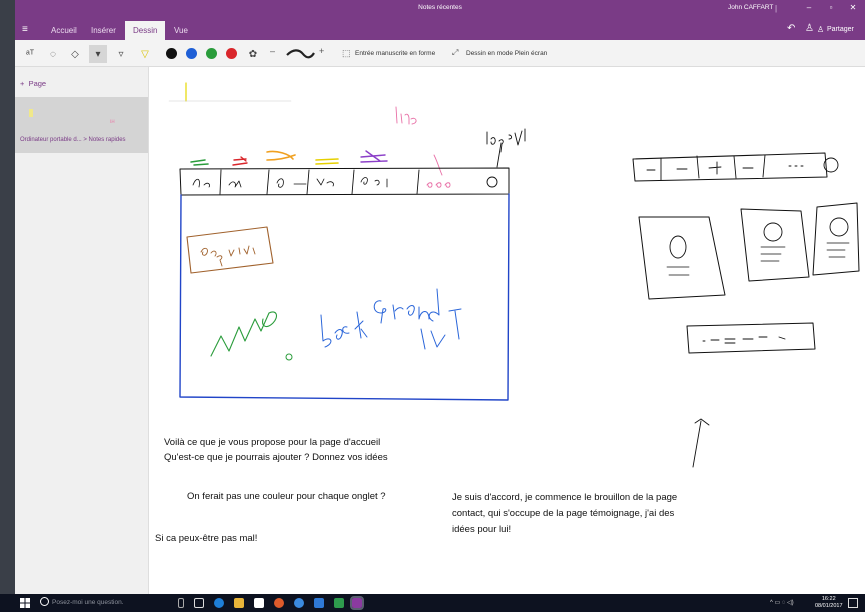 This screenshot has height=612, width=865. Describe the element at coordinates (199, 162) in the screenshot. I see `green-mark` at that location.